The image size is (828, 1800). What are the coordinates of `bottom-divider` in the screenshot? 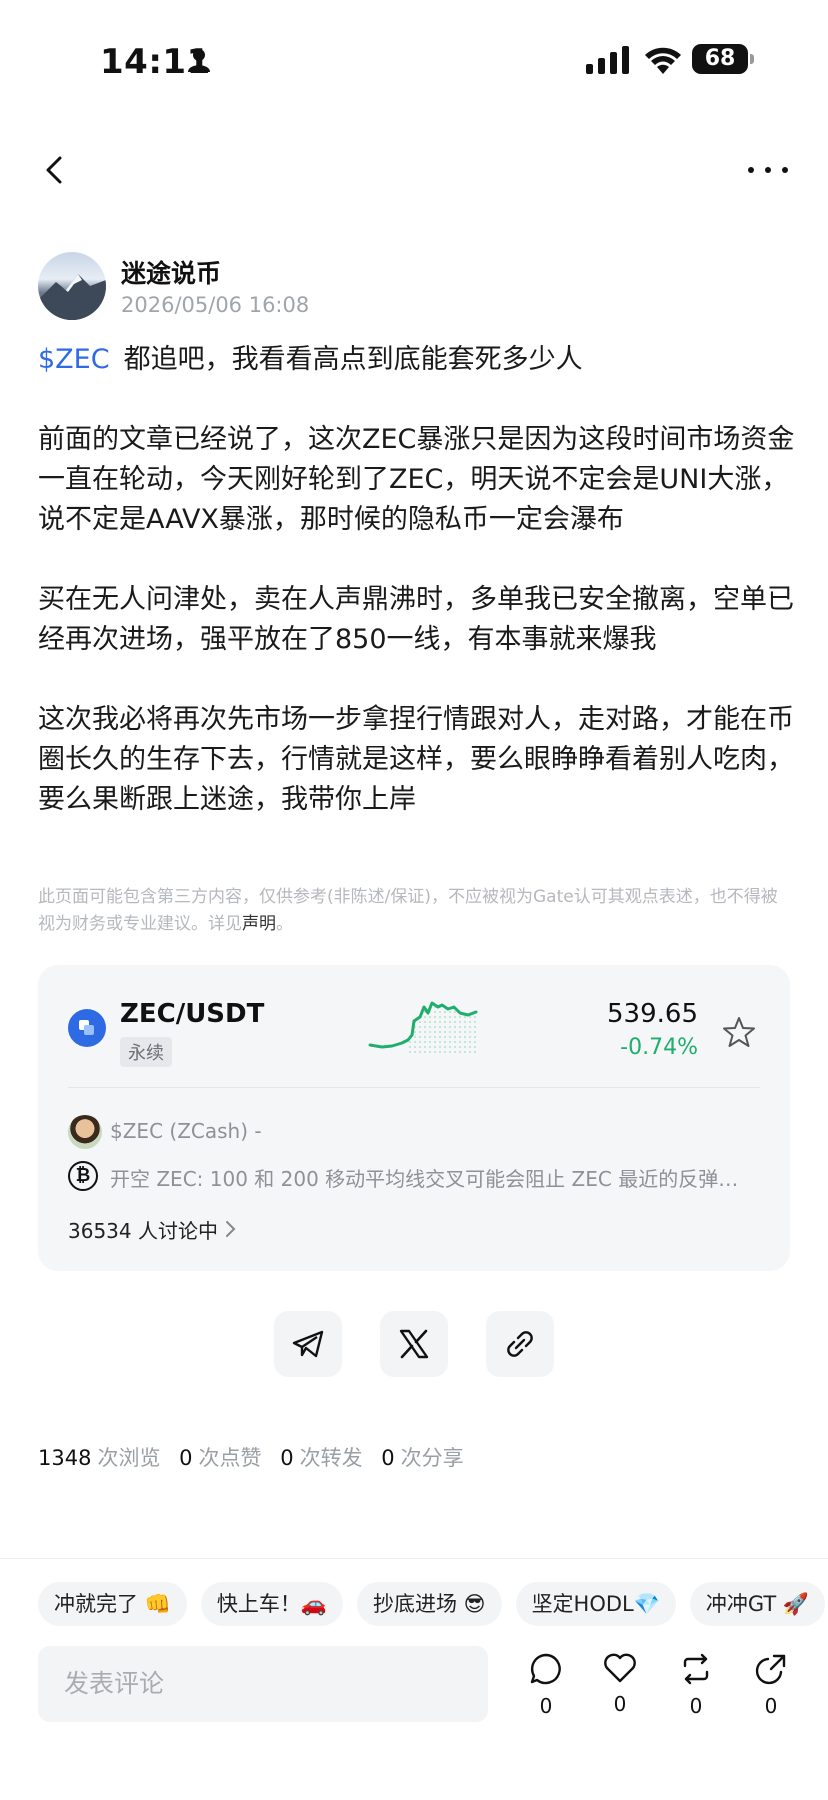 It's located at (414, 1558).